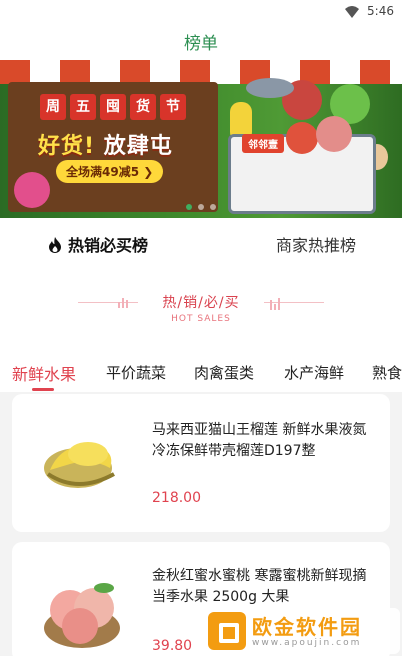 This screenshot has width=402, height=656. I want to click on tab-seafood: 水产海鲜, so click(314, 372).